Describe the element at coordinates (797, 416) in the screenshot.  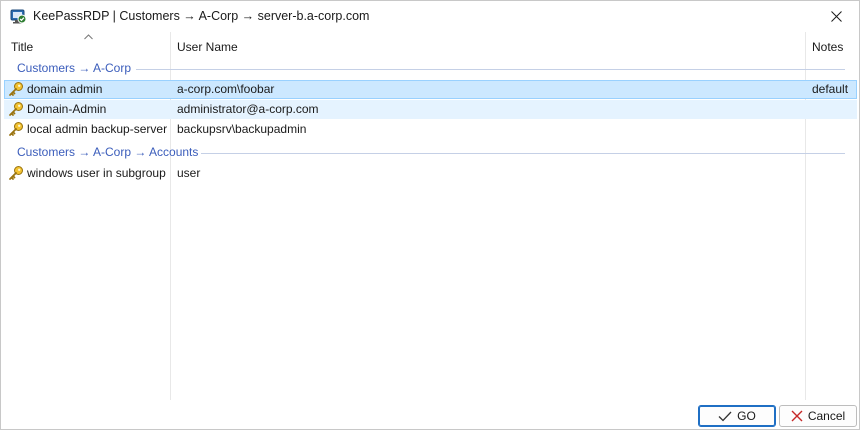
I see `cross-icon` at that location.